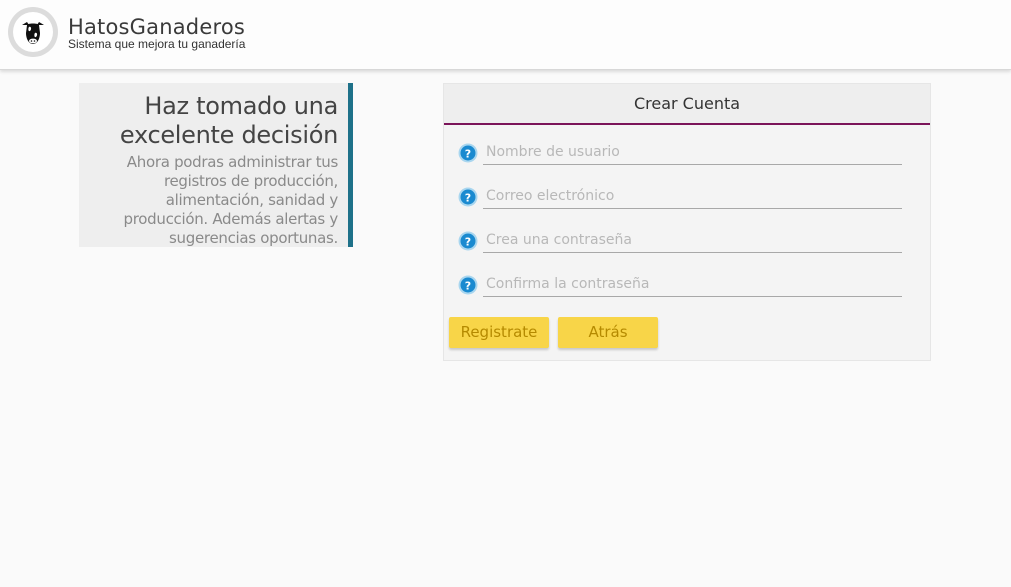  I want to click on email-input, so click(692, 196).